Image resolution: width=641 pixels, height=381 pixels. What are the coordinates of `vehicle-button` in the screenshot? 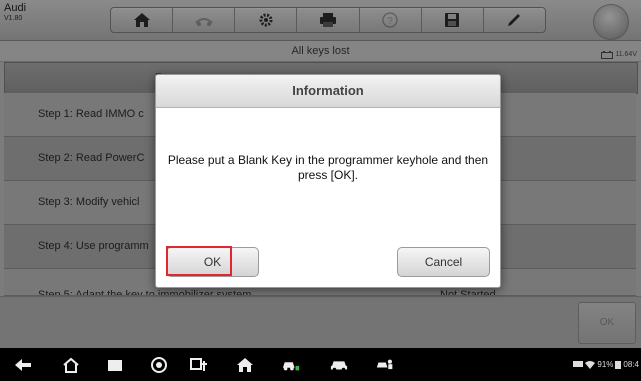 It's located at (339, 365).